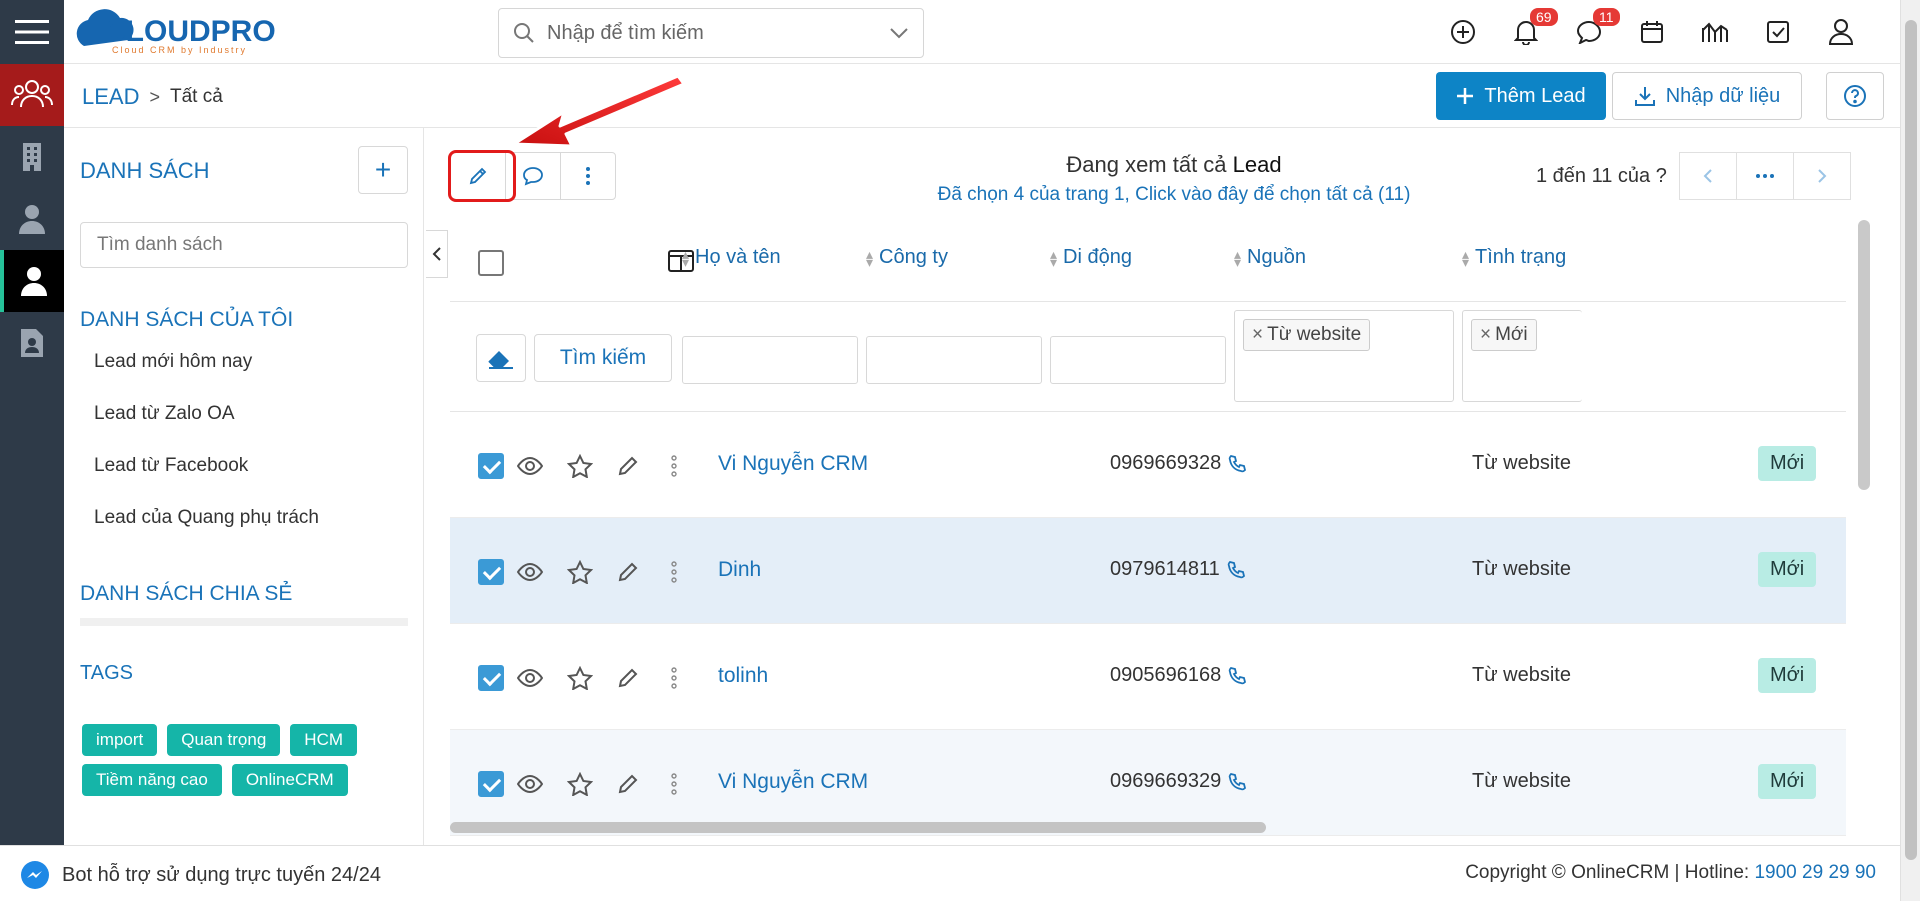 The image size is (1920, 901). I want to click on cloudpro-logo: CLOUDPRO Cloud CRM by Industry, so click(189, 32).